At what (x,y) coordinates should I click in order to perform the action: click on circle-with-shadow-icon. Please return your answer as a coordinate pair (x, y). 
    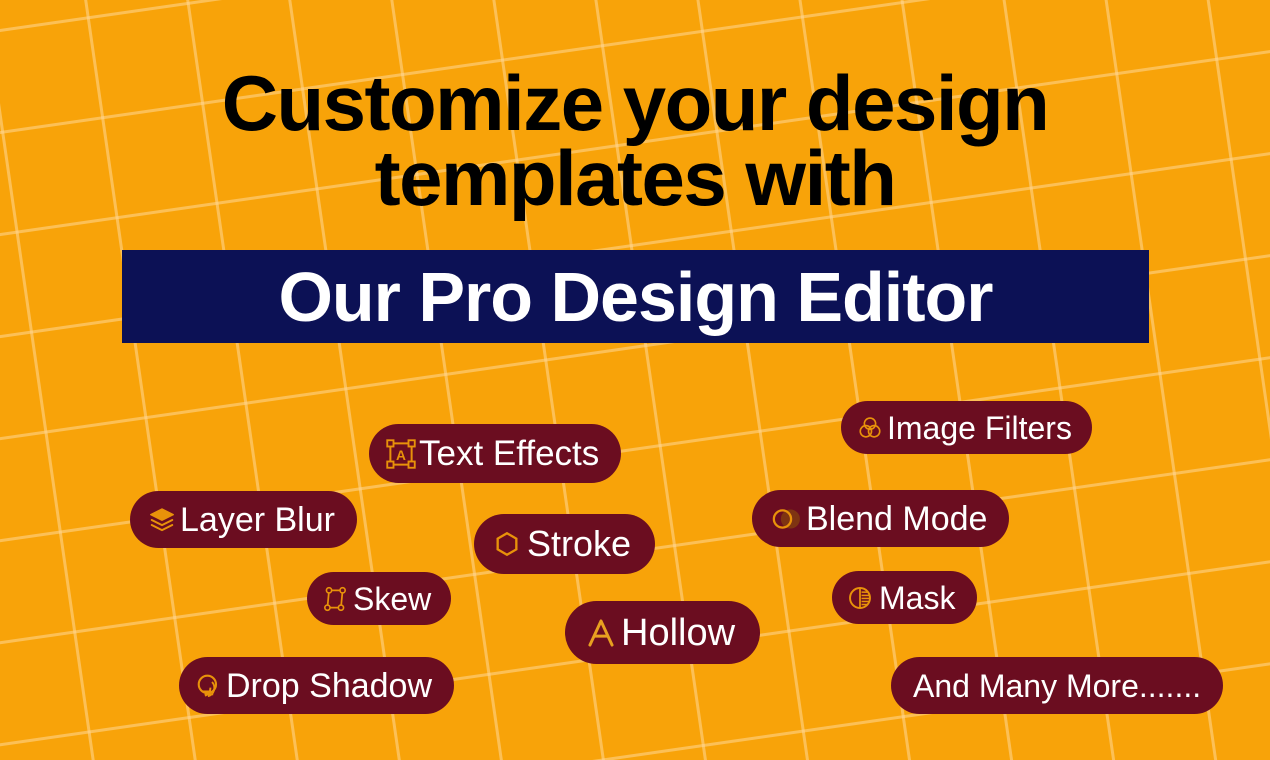
    Looking at the image, I should click on (209, 686).